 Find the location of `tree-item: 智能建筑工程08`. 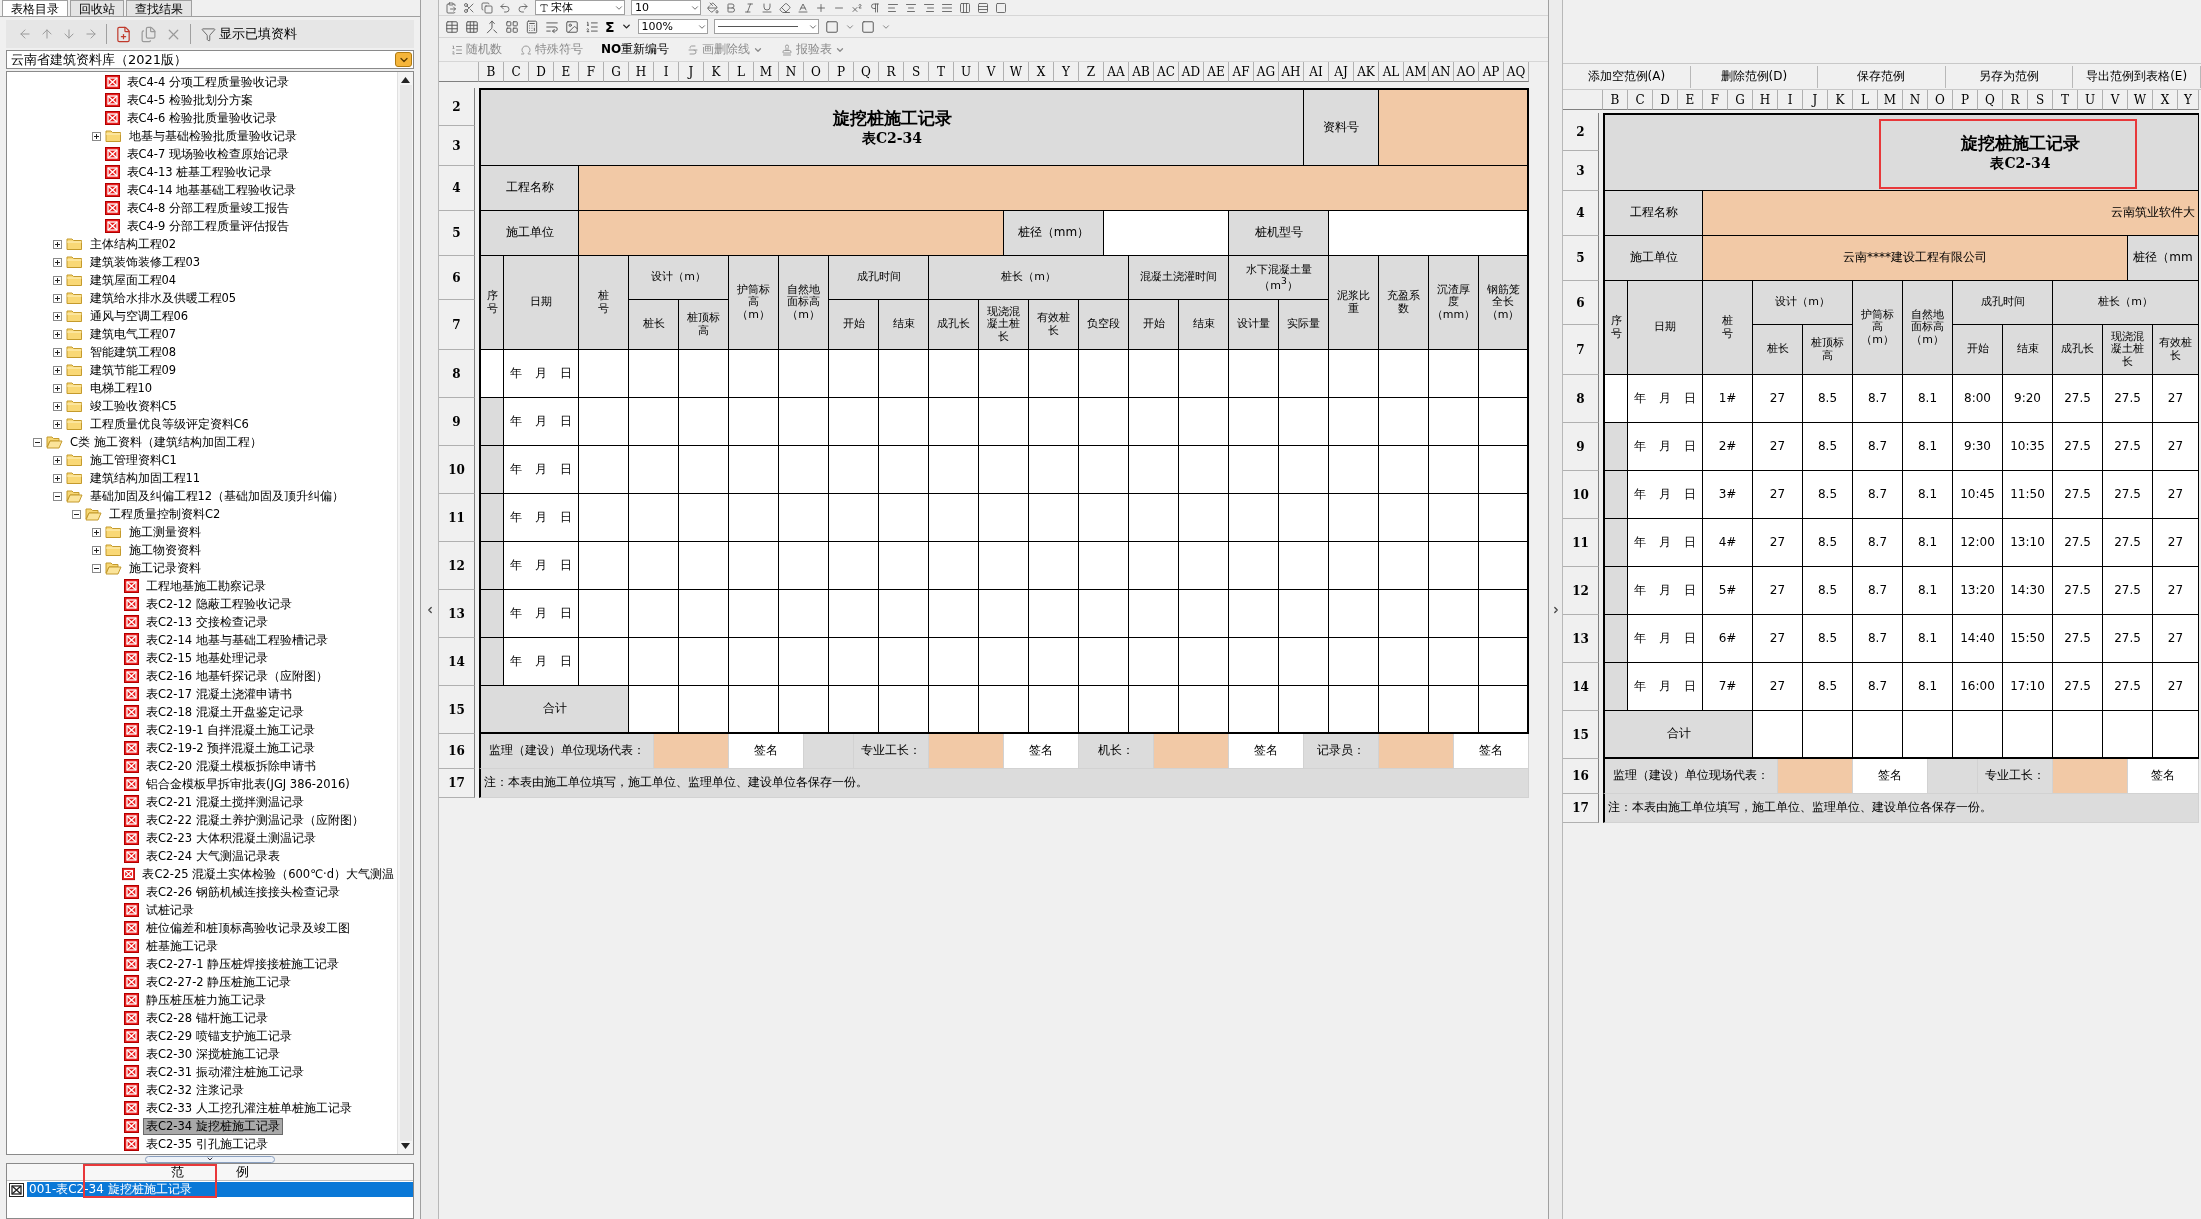

tree-item: 智能建筑工程08 is located at coordinates (133, 352).